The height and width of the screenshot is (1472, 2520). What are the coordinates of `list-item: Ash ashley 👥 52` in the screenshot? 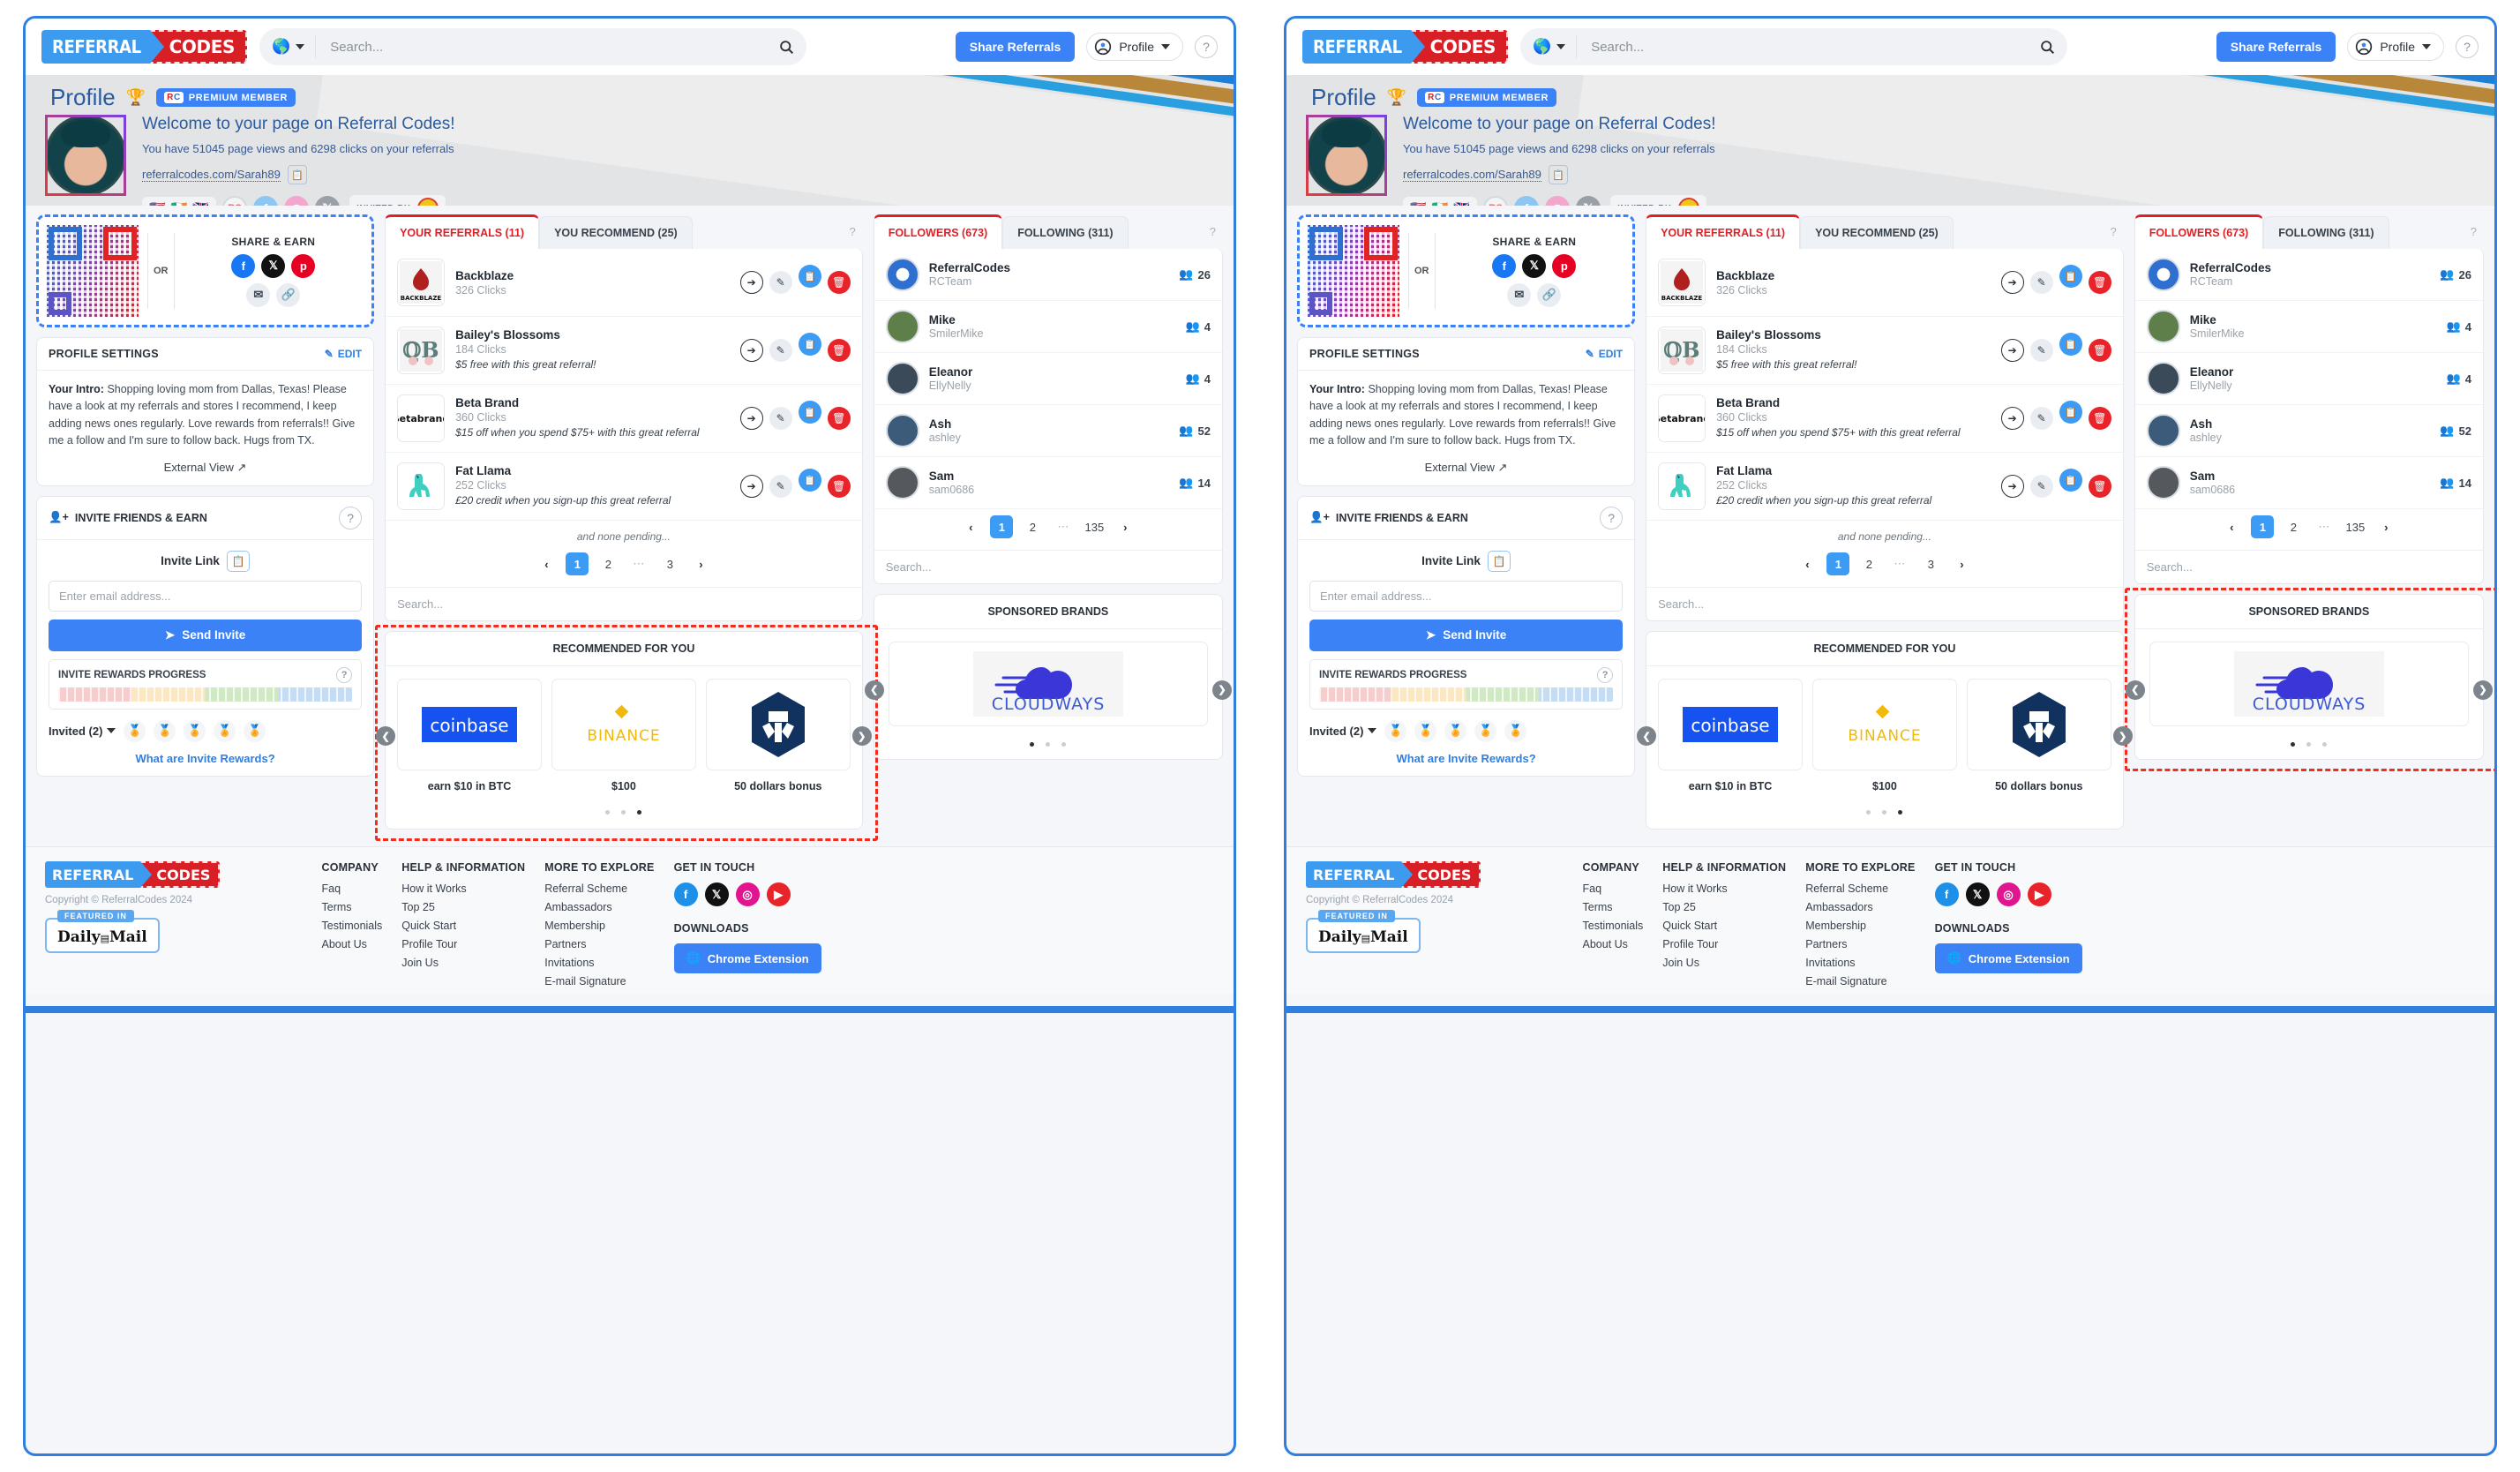 It's located at (1048, 431).